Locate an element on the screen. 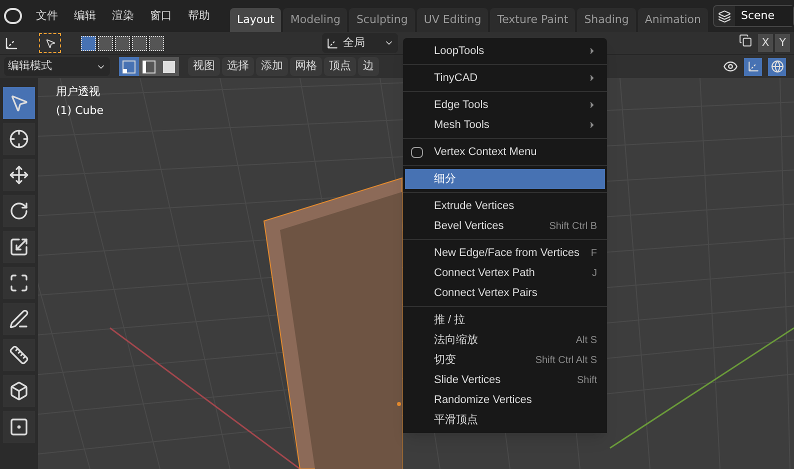 This screenshot has width=794, height=469. context-menu-item: TinyCAD is located at coordinates (505, 78).